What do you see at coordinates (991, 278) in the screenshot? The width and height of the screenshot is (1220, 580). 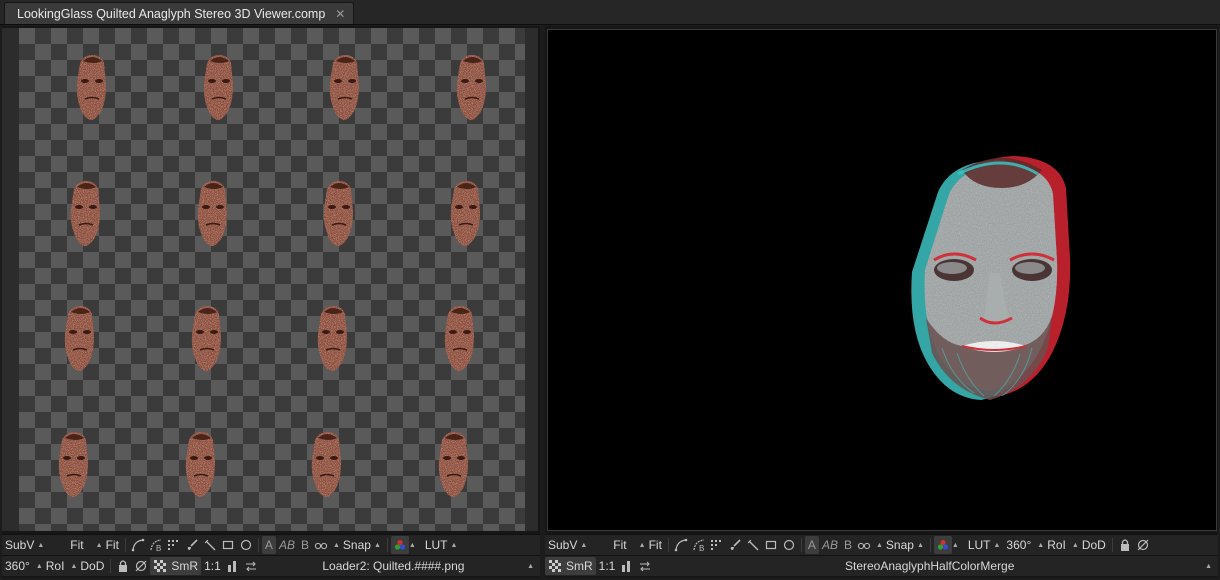 I see `anaglyph-face-image` at bounding box center [991, 278].